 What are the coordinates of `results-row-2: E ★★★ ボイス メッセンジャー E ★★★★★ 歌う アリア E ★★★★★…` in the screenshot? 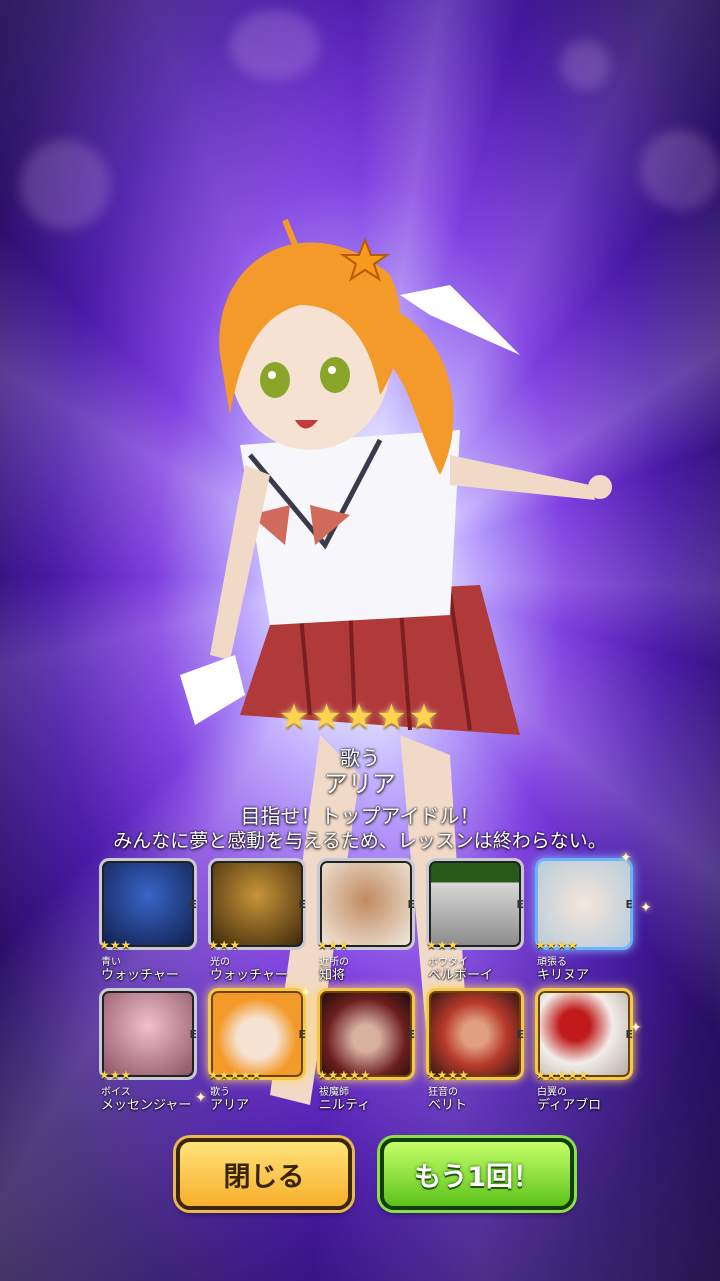 It's located at (367, 1050).